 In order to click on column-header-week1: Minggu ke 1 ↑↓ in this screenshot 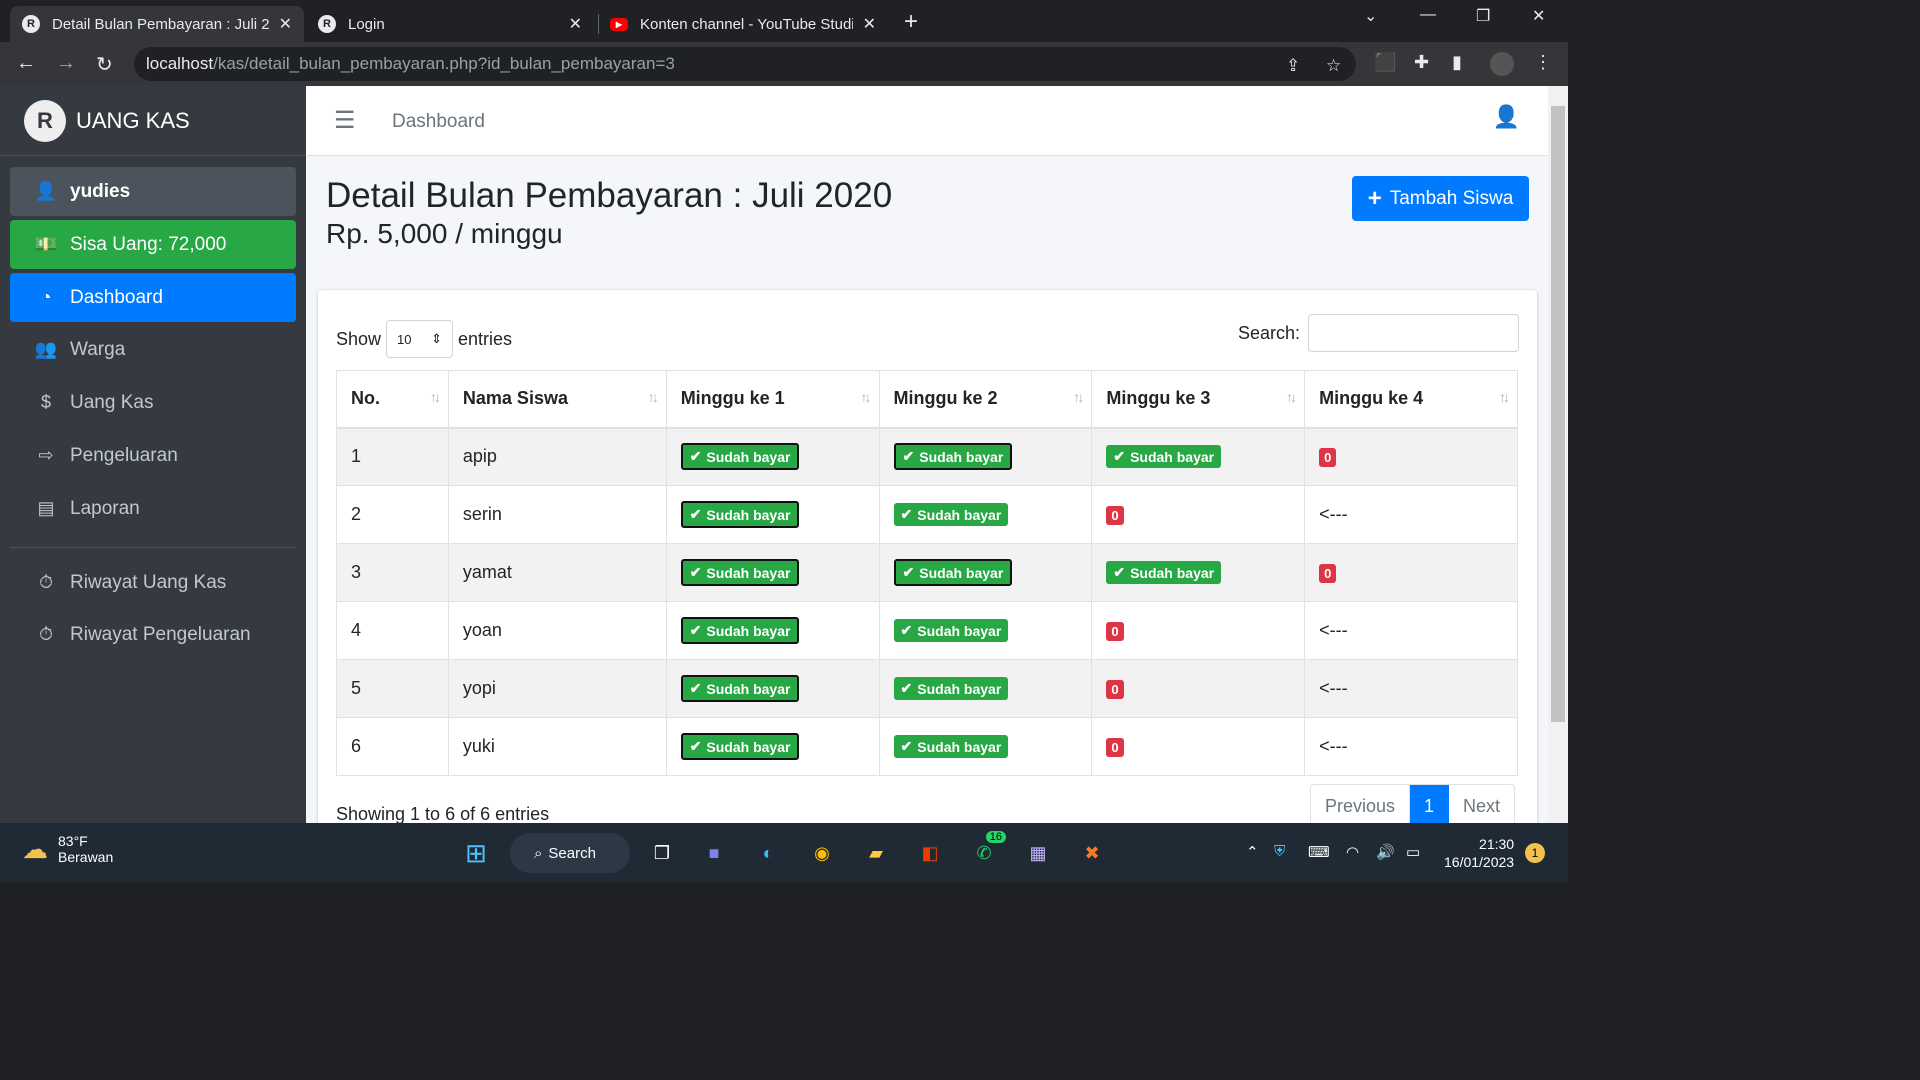, I will do `click(772, 399)`.